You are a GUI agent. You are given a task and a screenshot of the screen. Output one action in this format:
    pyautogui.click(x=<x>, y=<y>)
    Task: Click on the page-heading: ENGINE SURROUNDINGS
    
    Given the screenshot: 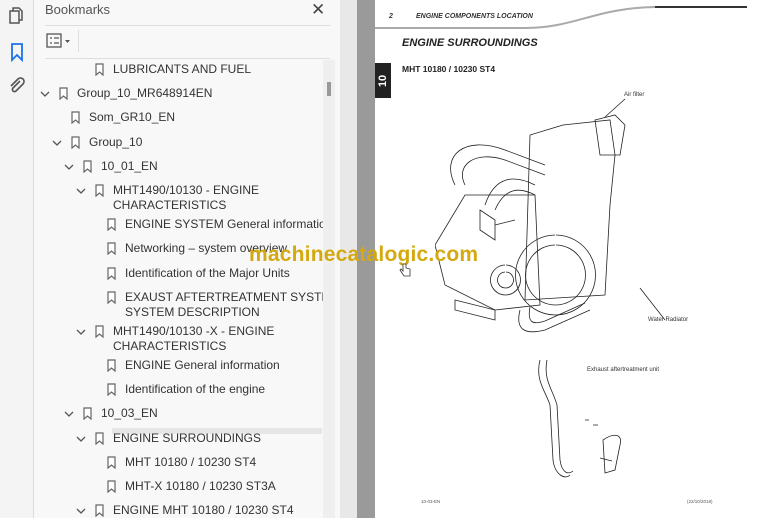 What is the action you would take?
    pyautogui.click(x=470, y=43)
    